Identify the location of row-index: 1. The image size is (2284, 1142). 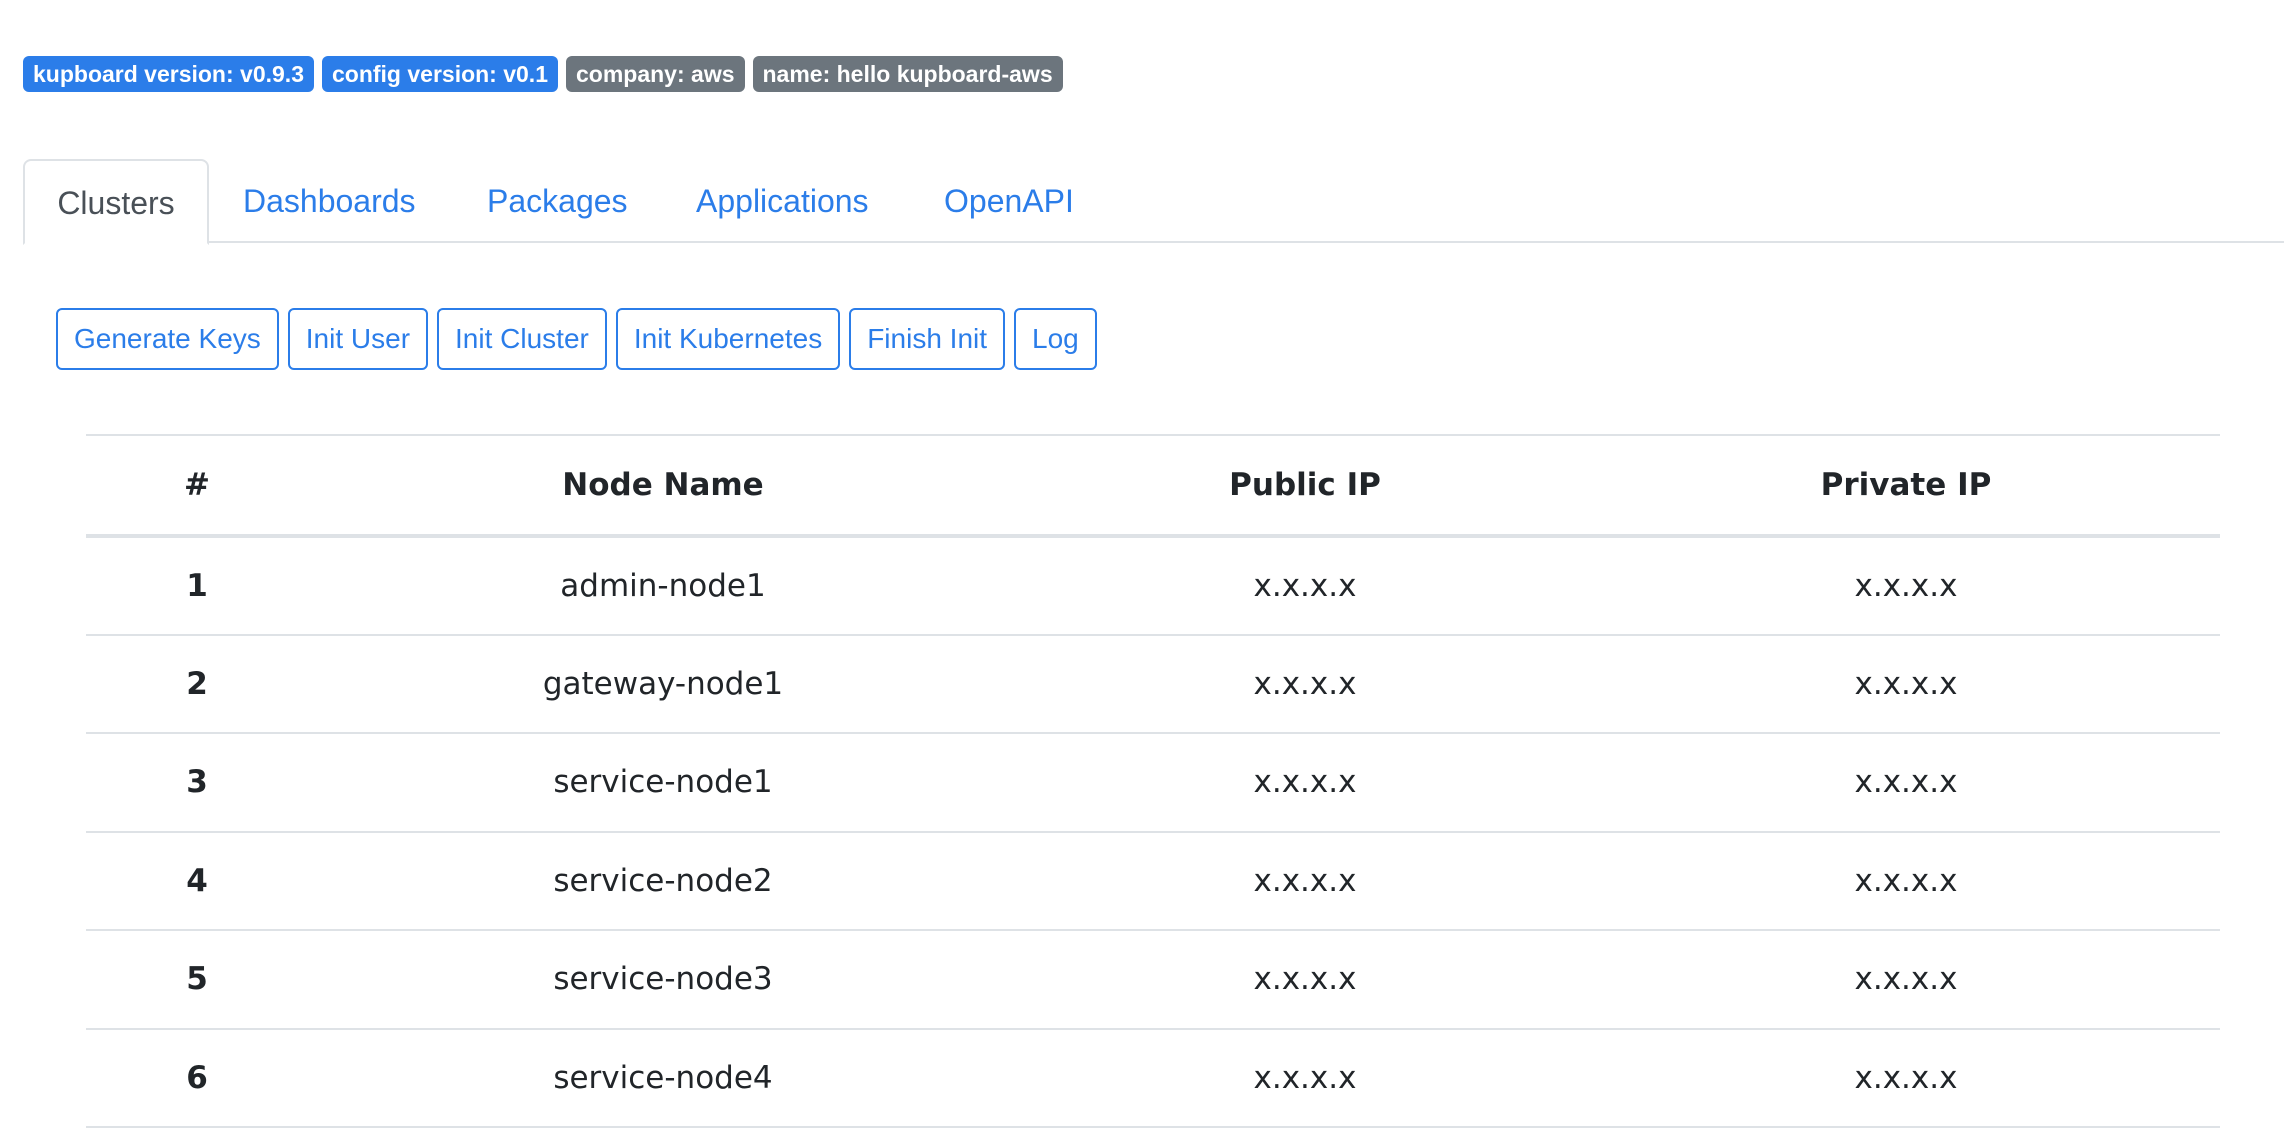
(197, 585).